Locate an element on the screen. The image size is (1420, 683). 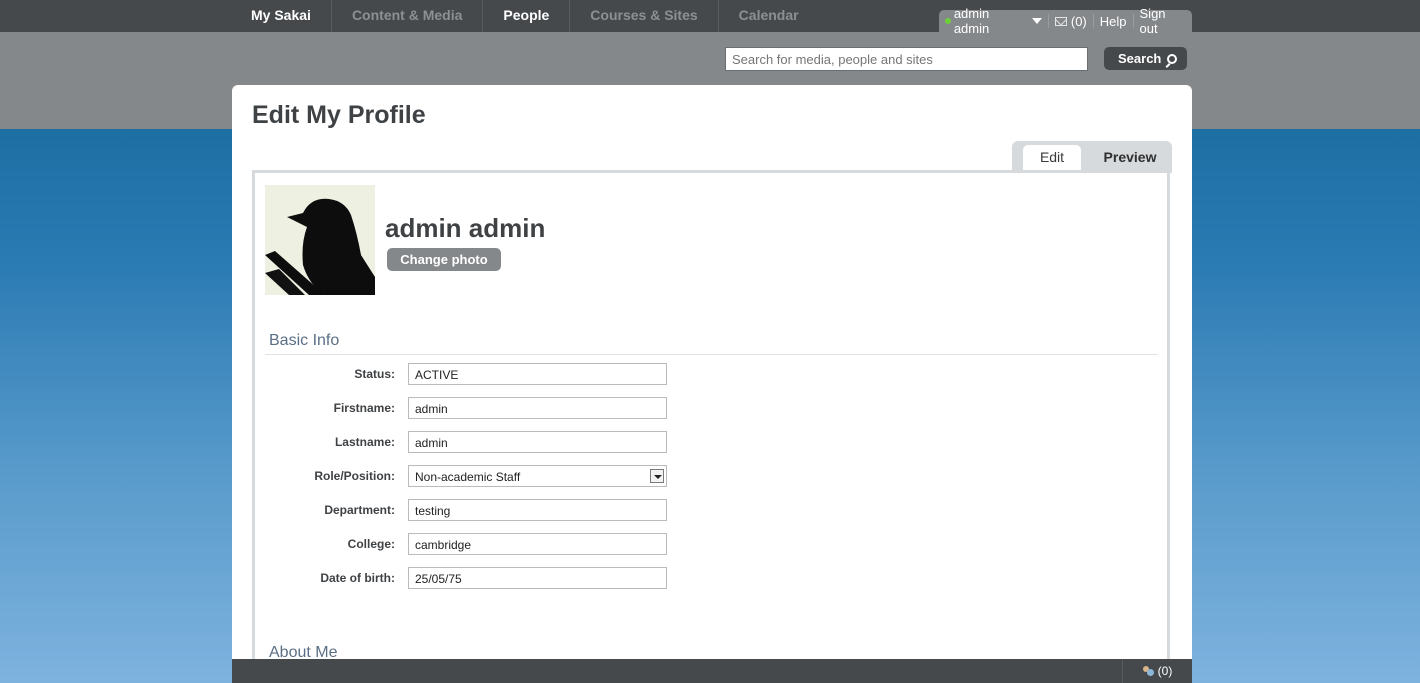
mail-icon is located at coordinates (1060, 21).